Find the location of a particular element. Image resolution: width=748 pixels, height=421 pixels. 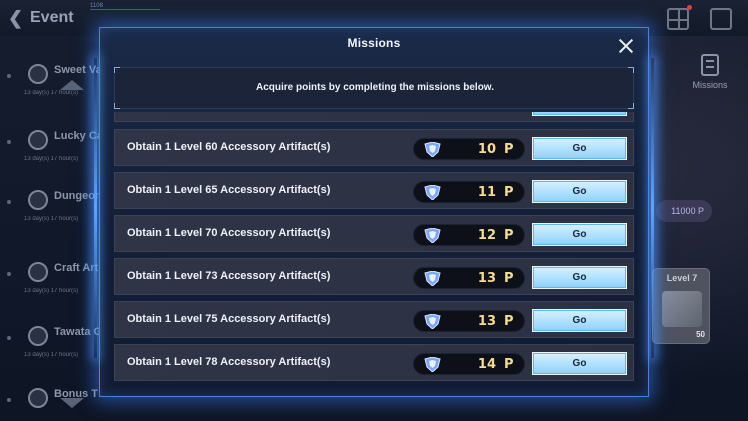

clover-icon is located at coordinates (38, 140).